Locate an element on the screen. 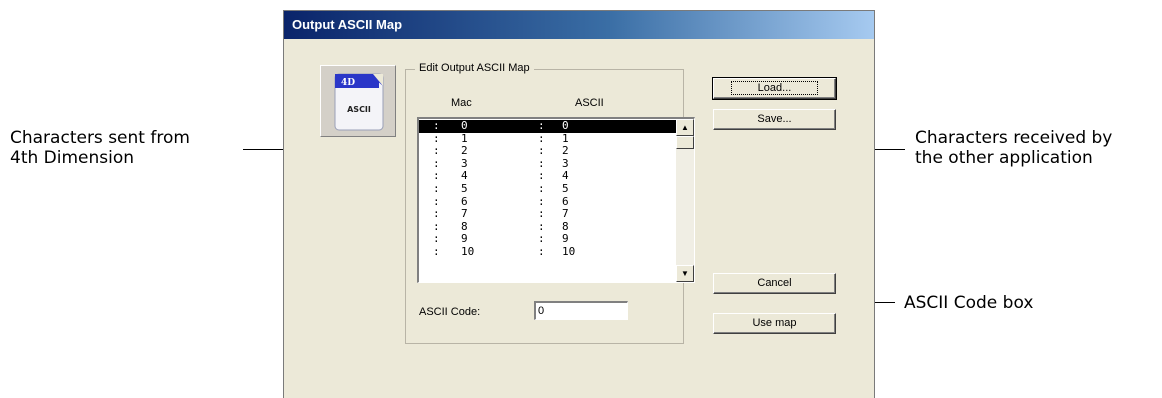 Image resolution: width=1162 pixels, height=398 pixels. row-ascii-value: 2 is located at coordinates (565, 151).